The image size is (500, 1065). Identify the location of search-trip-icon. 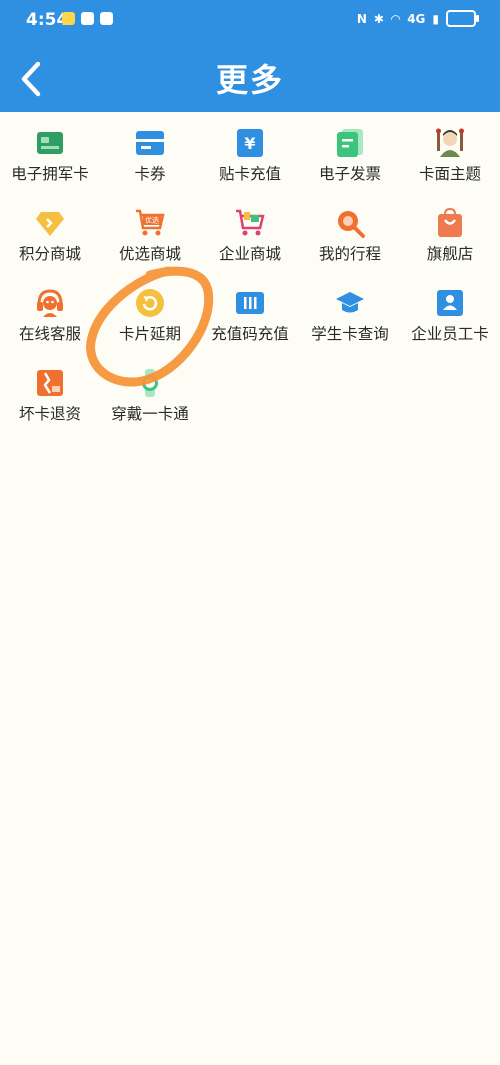
(350, 223).